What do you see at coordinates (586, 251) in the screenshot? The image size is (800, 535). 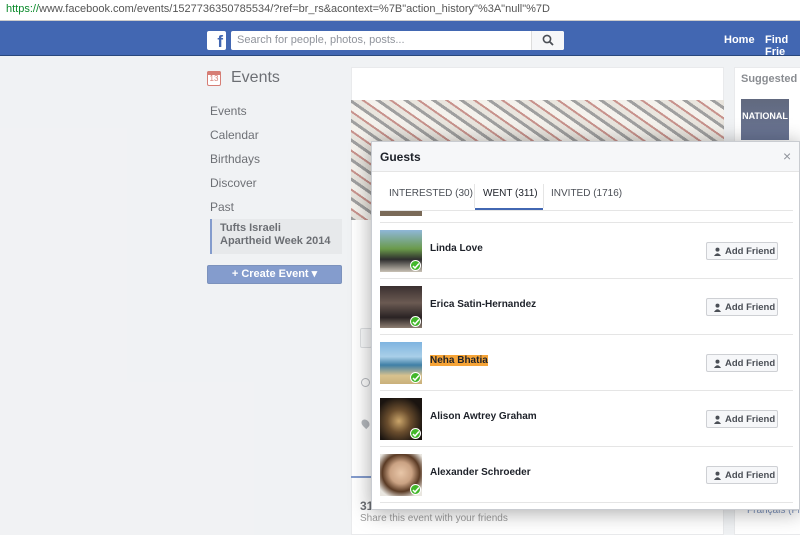 I see `list-item: Linda Love Add Friend` at bounding box center [586, 251].